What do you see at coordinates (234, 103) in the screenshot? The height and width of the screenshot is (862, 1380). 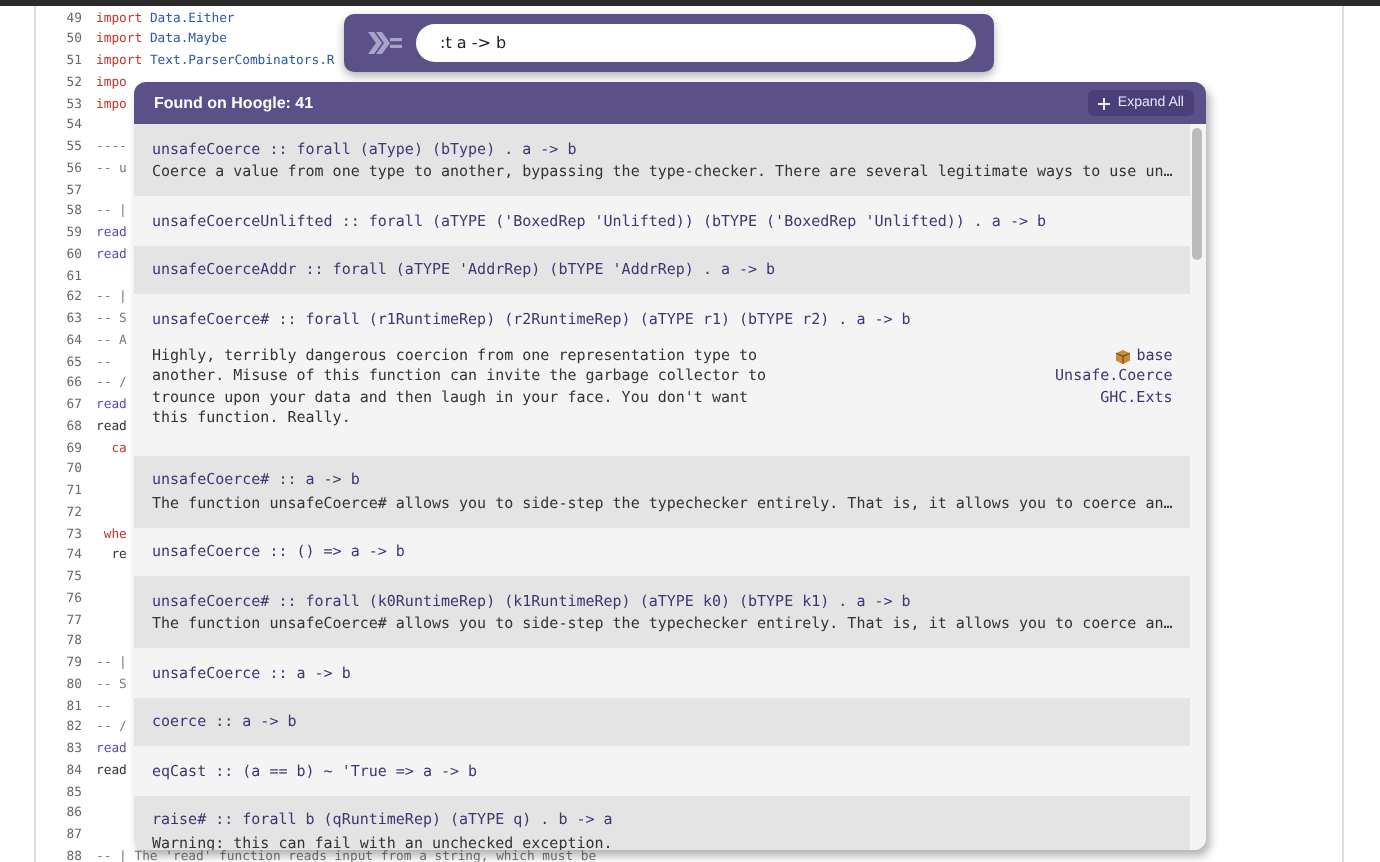 I see `results-title: Found on Hoogle: 41` at bounding box center [234, 103].